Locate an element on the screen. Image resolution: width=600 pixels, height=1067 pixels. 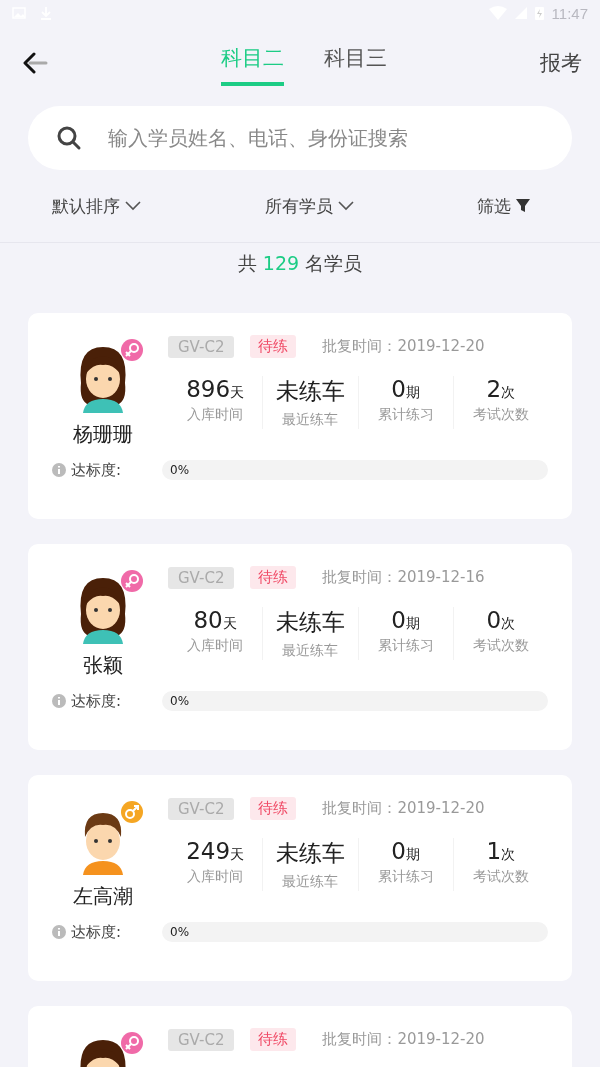
male-symbol-icon is located at coordinates (132, 812).